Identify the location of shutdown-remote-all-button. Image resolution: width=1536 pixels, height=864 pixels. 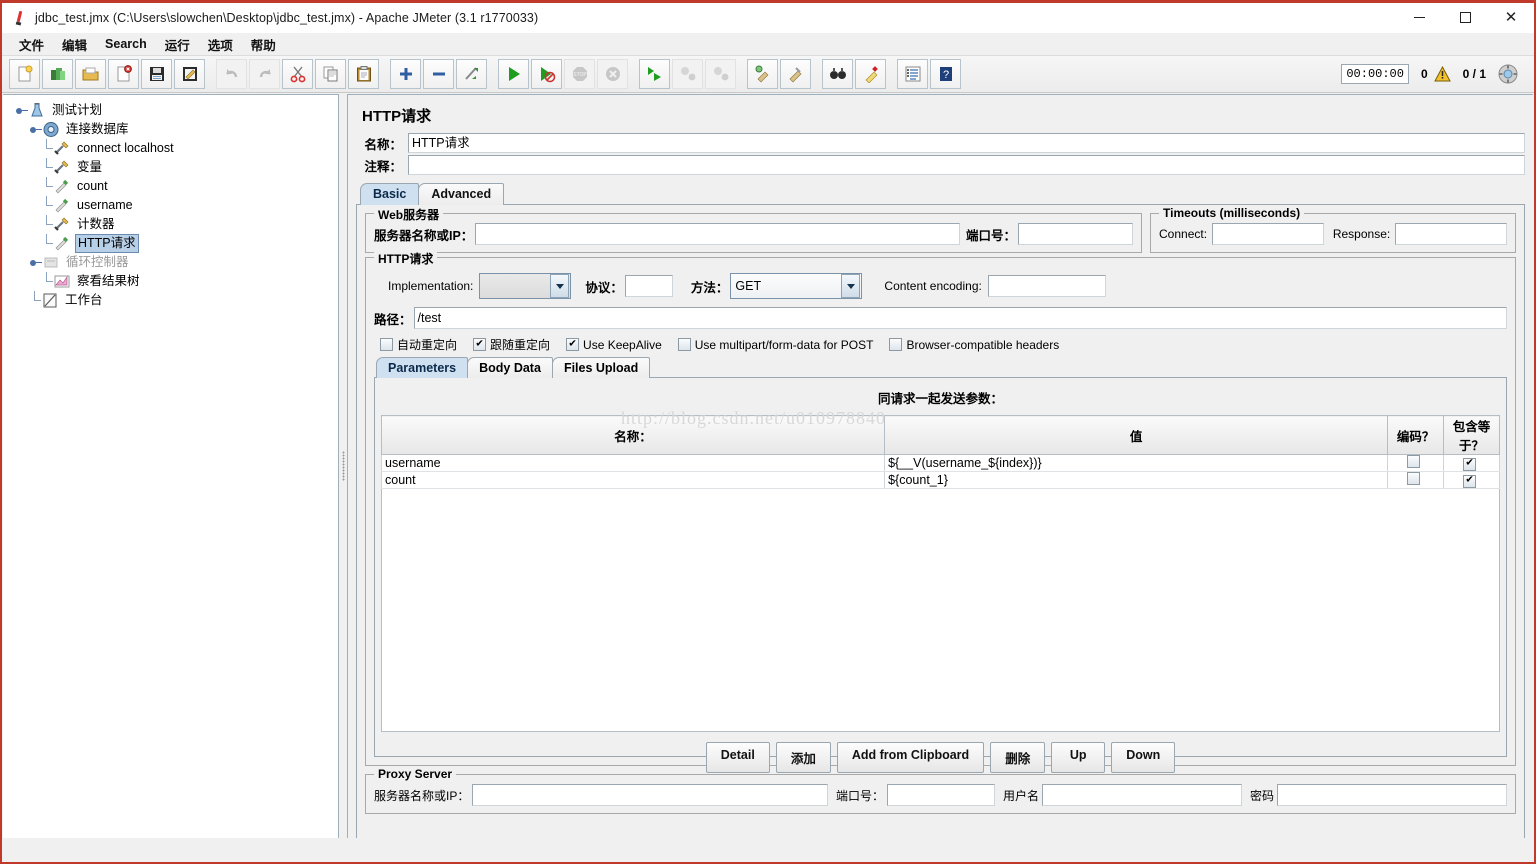
(720, 74).